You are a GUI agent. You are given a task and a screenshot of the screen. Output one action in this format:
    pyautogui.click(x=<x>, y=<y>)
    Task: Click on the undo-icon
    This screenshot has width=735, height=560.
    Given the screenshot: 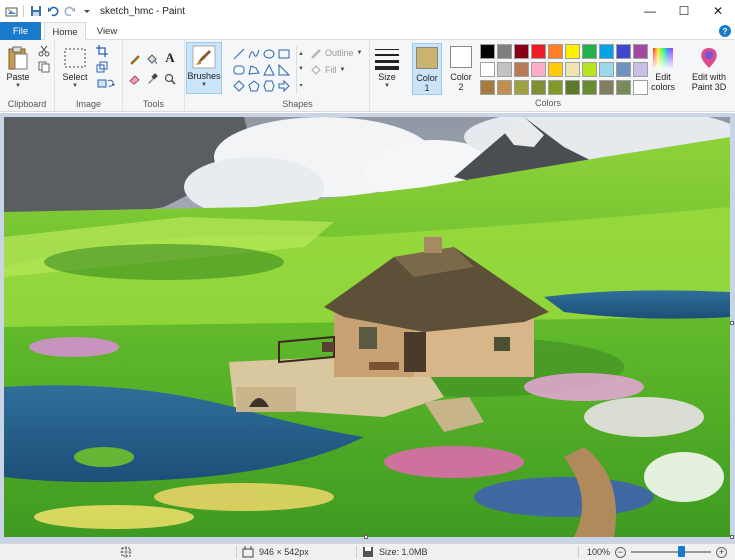 What is the action you would take?
    pyautogui.click(x=53, y=11)
    